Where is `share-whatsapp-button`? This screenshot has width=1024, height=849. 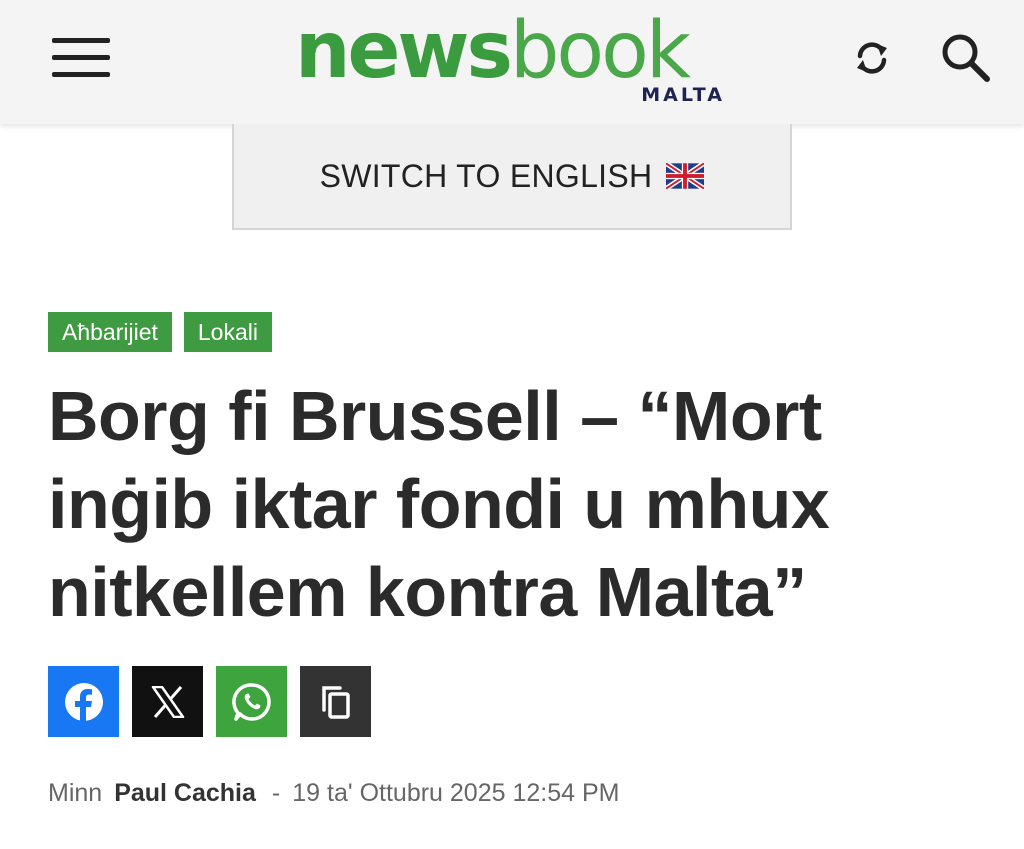
share-whatsapp-button is located at coordinates (251, 701).